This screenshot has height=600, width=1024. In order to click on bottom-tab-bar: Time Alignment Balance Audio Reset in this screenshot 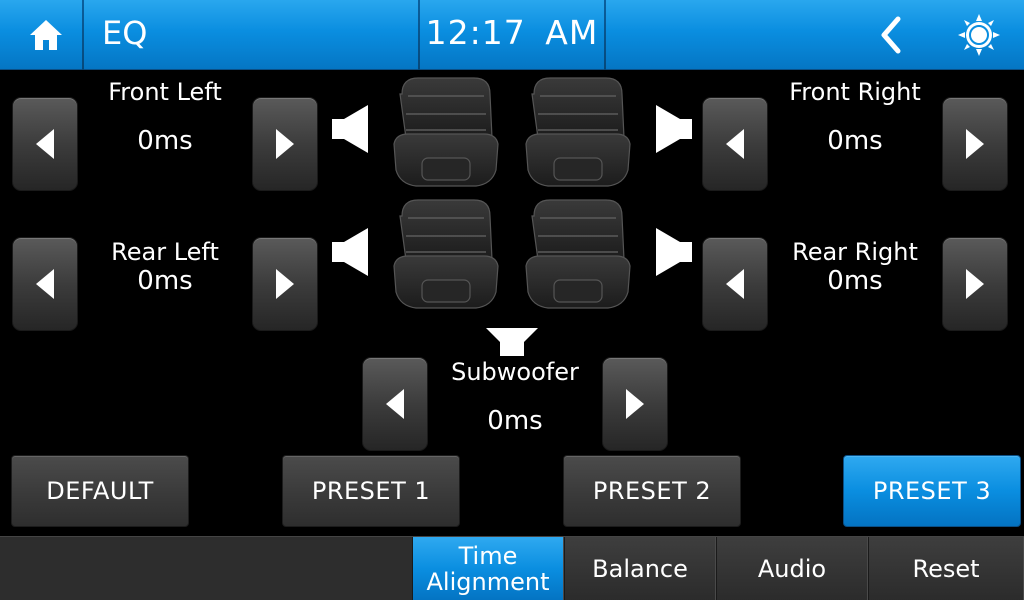, I will do `click(512, 568)`.